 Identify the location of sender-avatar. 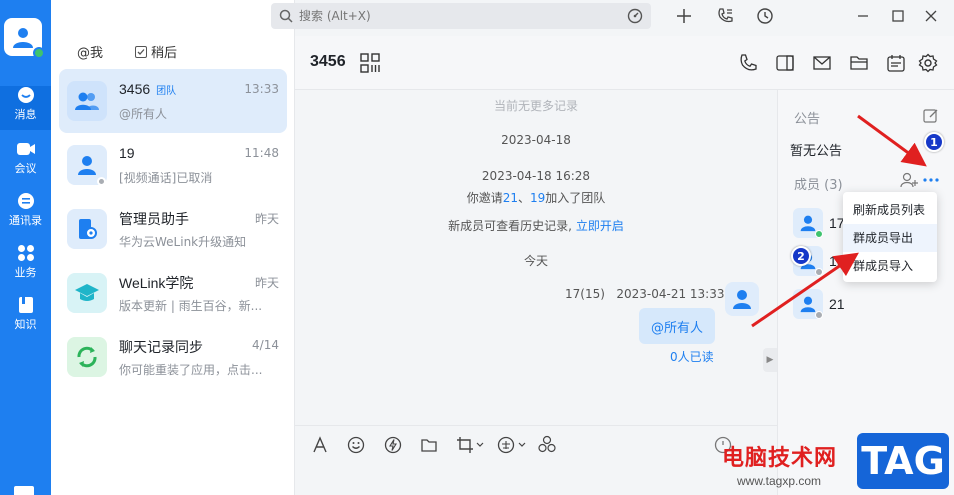
(742, 299).